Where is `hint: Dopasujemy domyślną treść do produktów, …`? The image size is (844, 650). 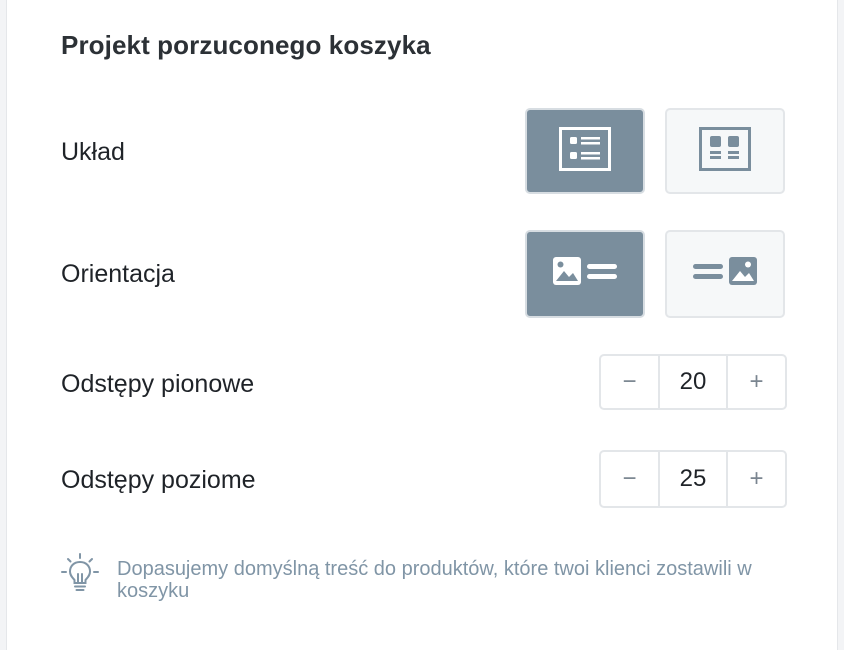 hint: Dopasujemy domyślną treść do produktów, … is located at coordinates (408, 577).